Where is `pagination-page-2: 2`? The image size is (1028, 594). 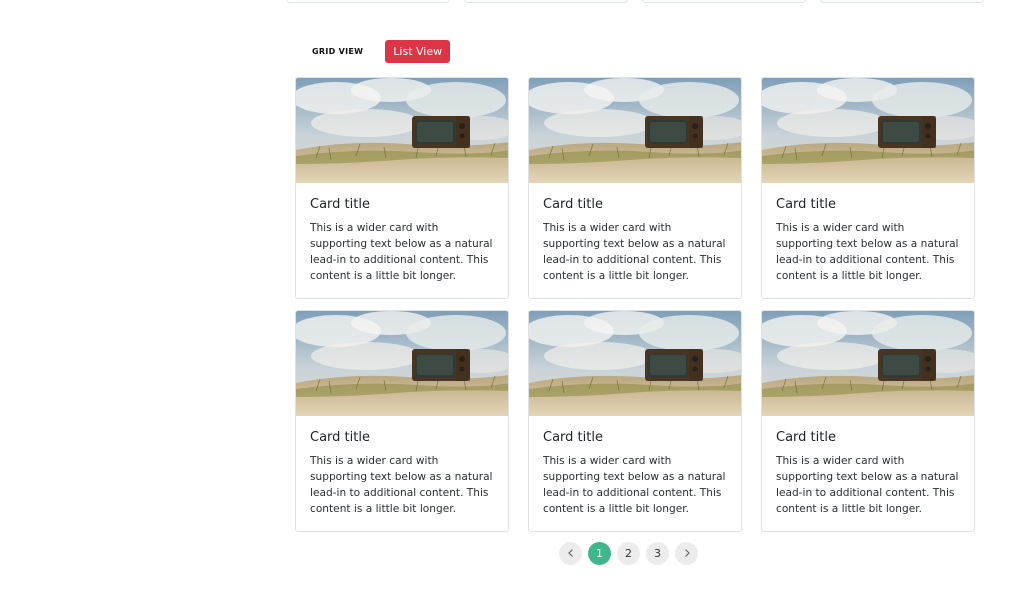
pagination-page-2: 2 is located at coordinates (628, 553).